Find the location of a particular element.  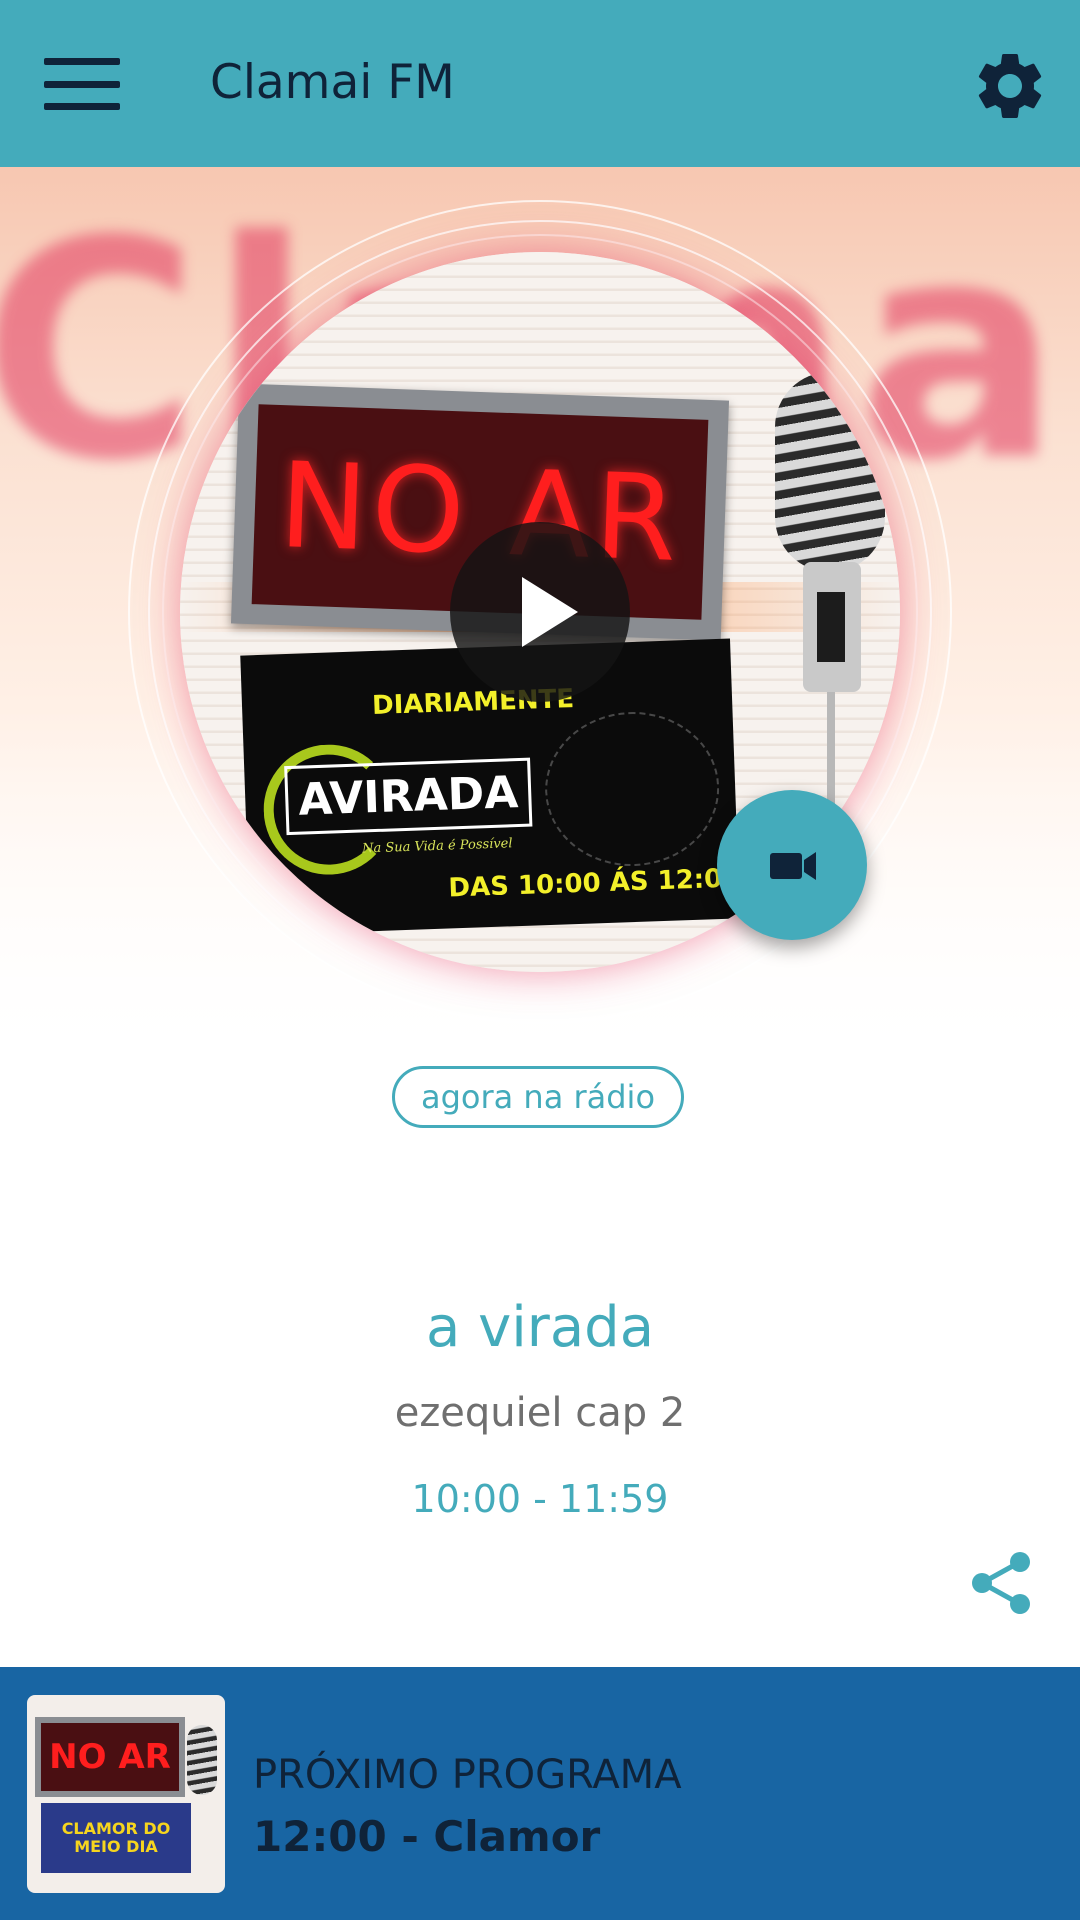

thumbnail-poster-text: CLAMOR DO MEIO DIA is located at coordinates (116, 1838).